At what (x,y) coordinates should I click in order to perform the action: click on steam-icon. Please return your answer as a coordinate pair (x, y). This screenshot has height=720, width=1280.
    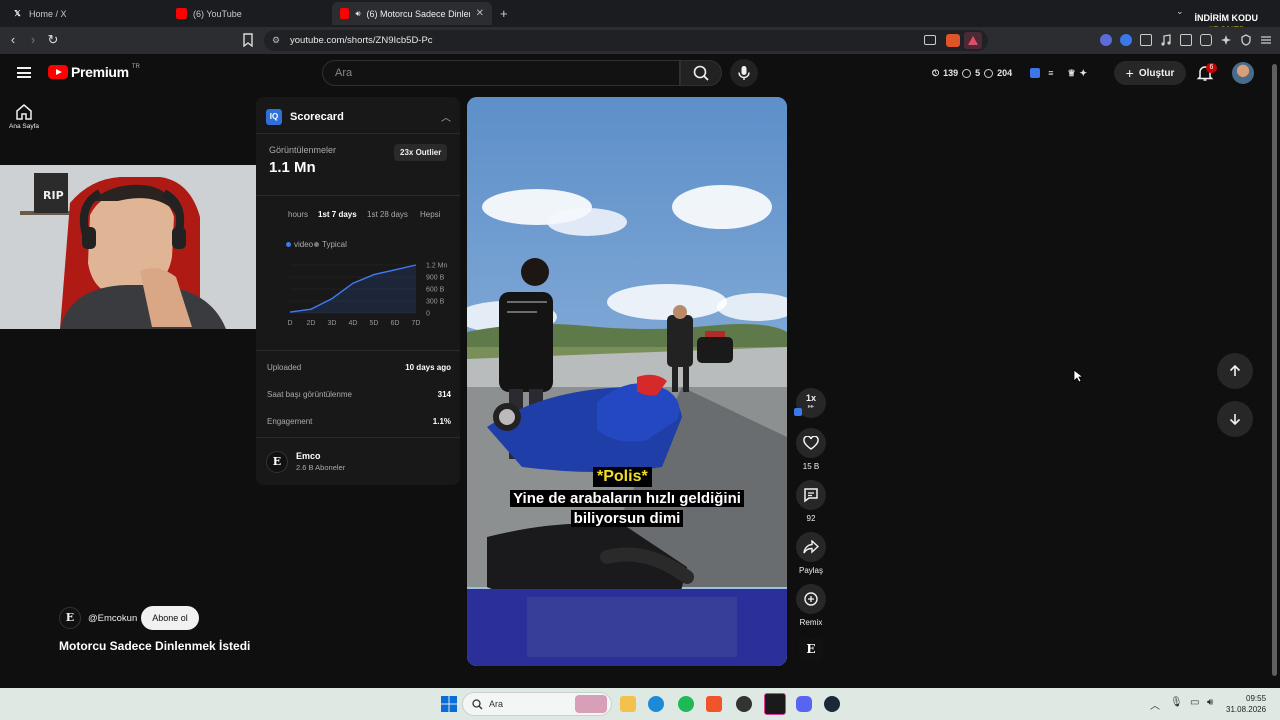
    Looking at the image, I should click on (832, 704).